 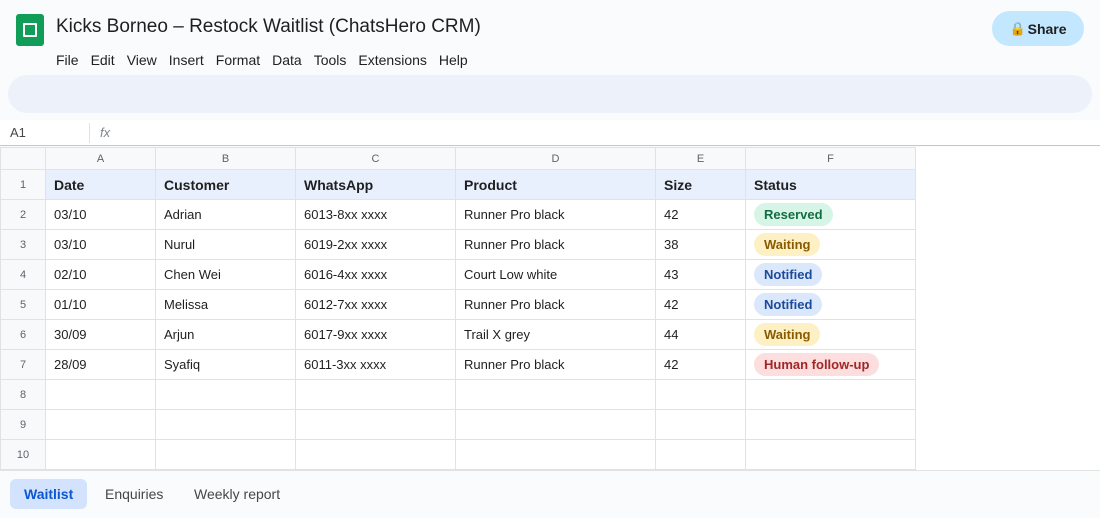 I want to click on cell-customer: Syafiq, so click(x=225, y=364).